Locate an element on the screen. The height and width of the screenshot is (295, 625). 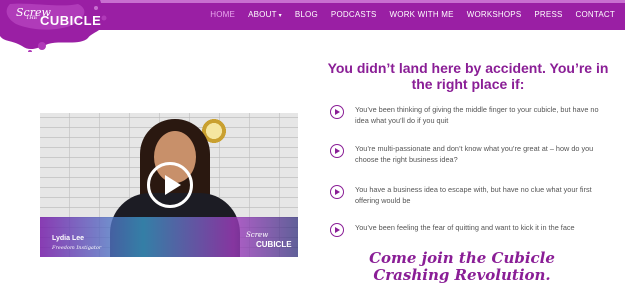
nav-workshops: WORKSHOPS is located at coordinates (494, 14).